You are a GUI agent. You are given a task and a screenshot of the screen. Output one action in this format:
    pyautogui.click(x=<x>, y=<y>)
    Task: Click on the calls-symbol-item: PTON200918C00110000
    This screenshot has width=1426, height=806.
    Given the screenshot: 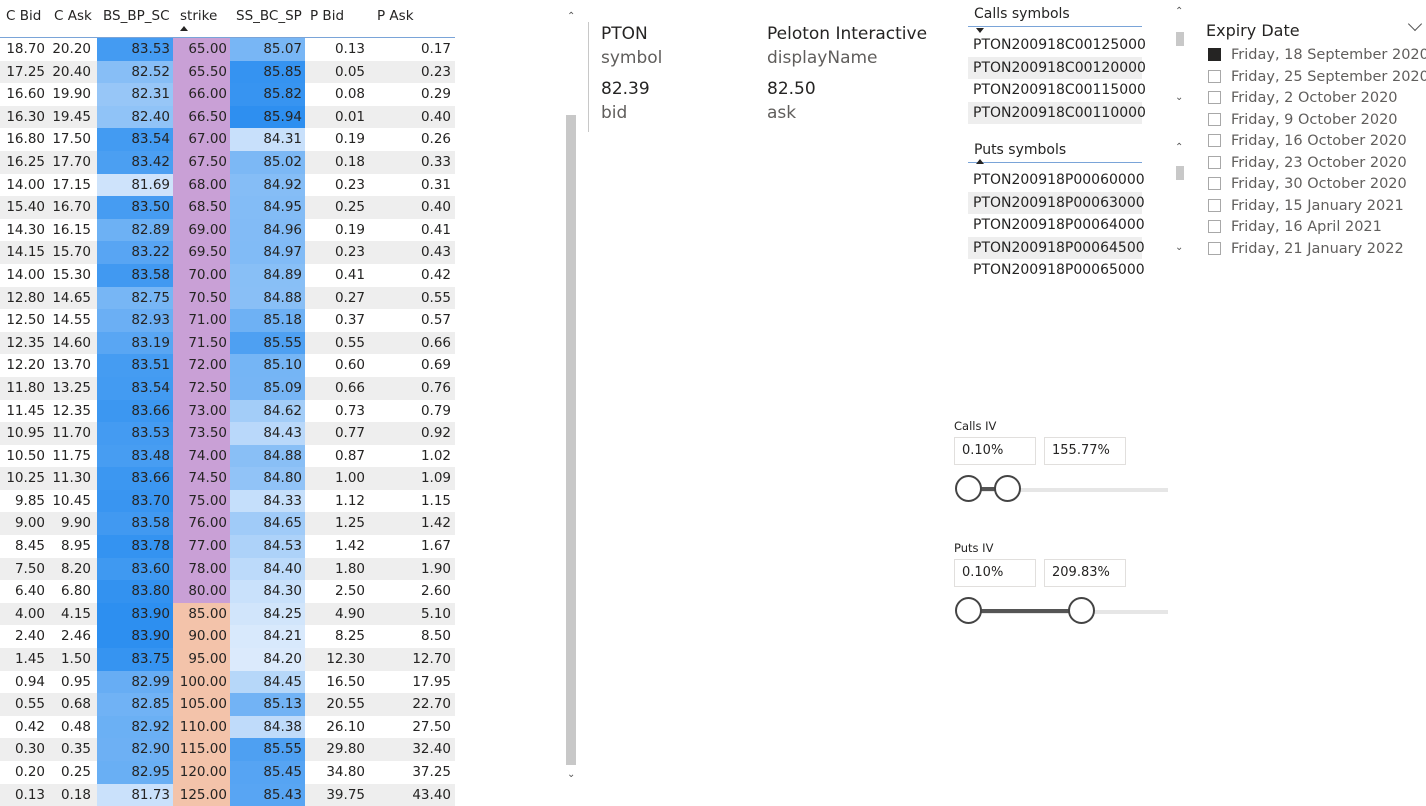 What is the action you would take?
    pyautogui.click(x=1057, y=112)
    